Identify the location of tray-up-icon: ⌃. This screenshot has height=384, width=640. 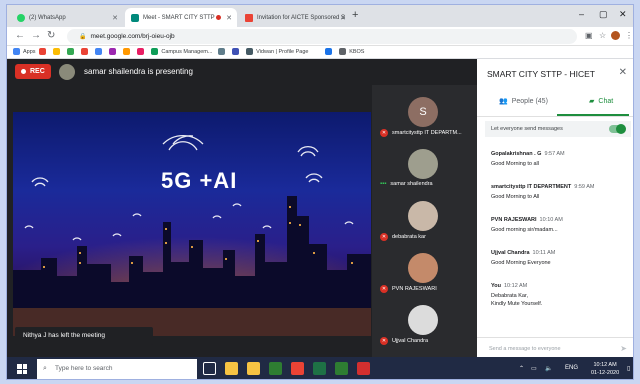
(521, 368).